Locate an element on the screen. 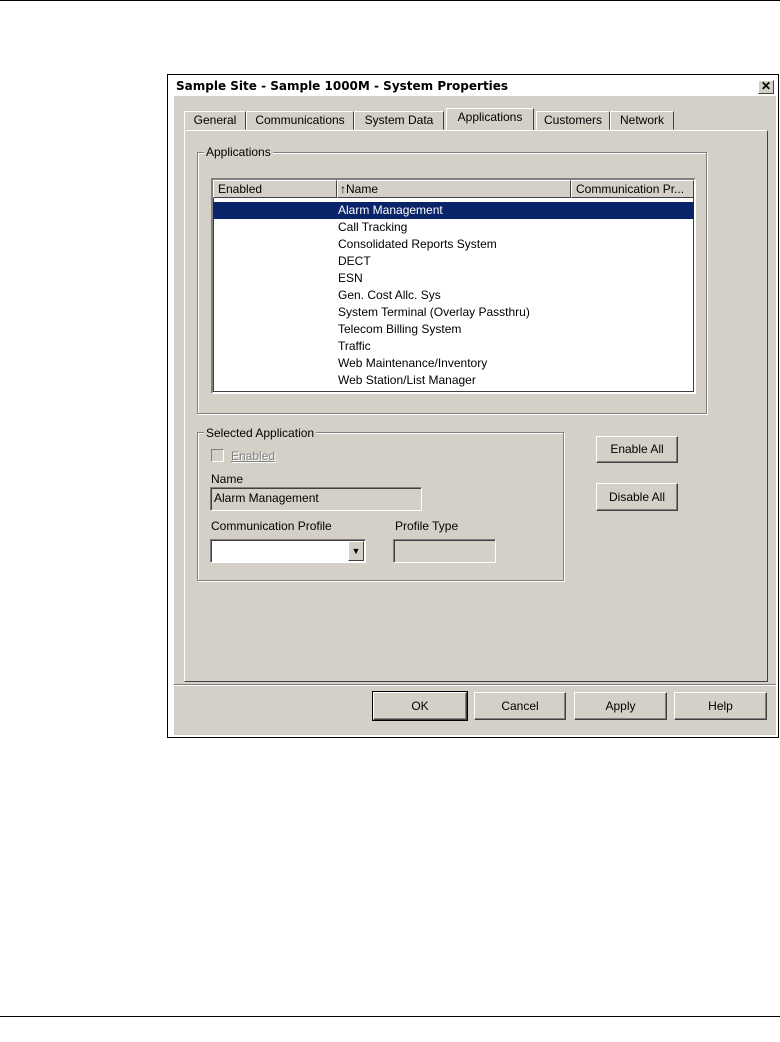 Image resolution: width=780 pixels, height=1042 pixels. tab-system-data: System Data is located at coordinates (399, 120).